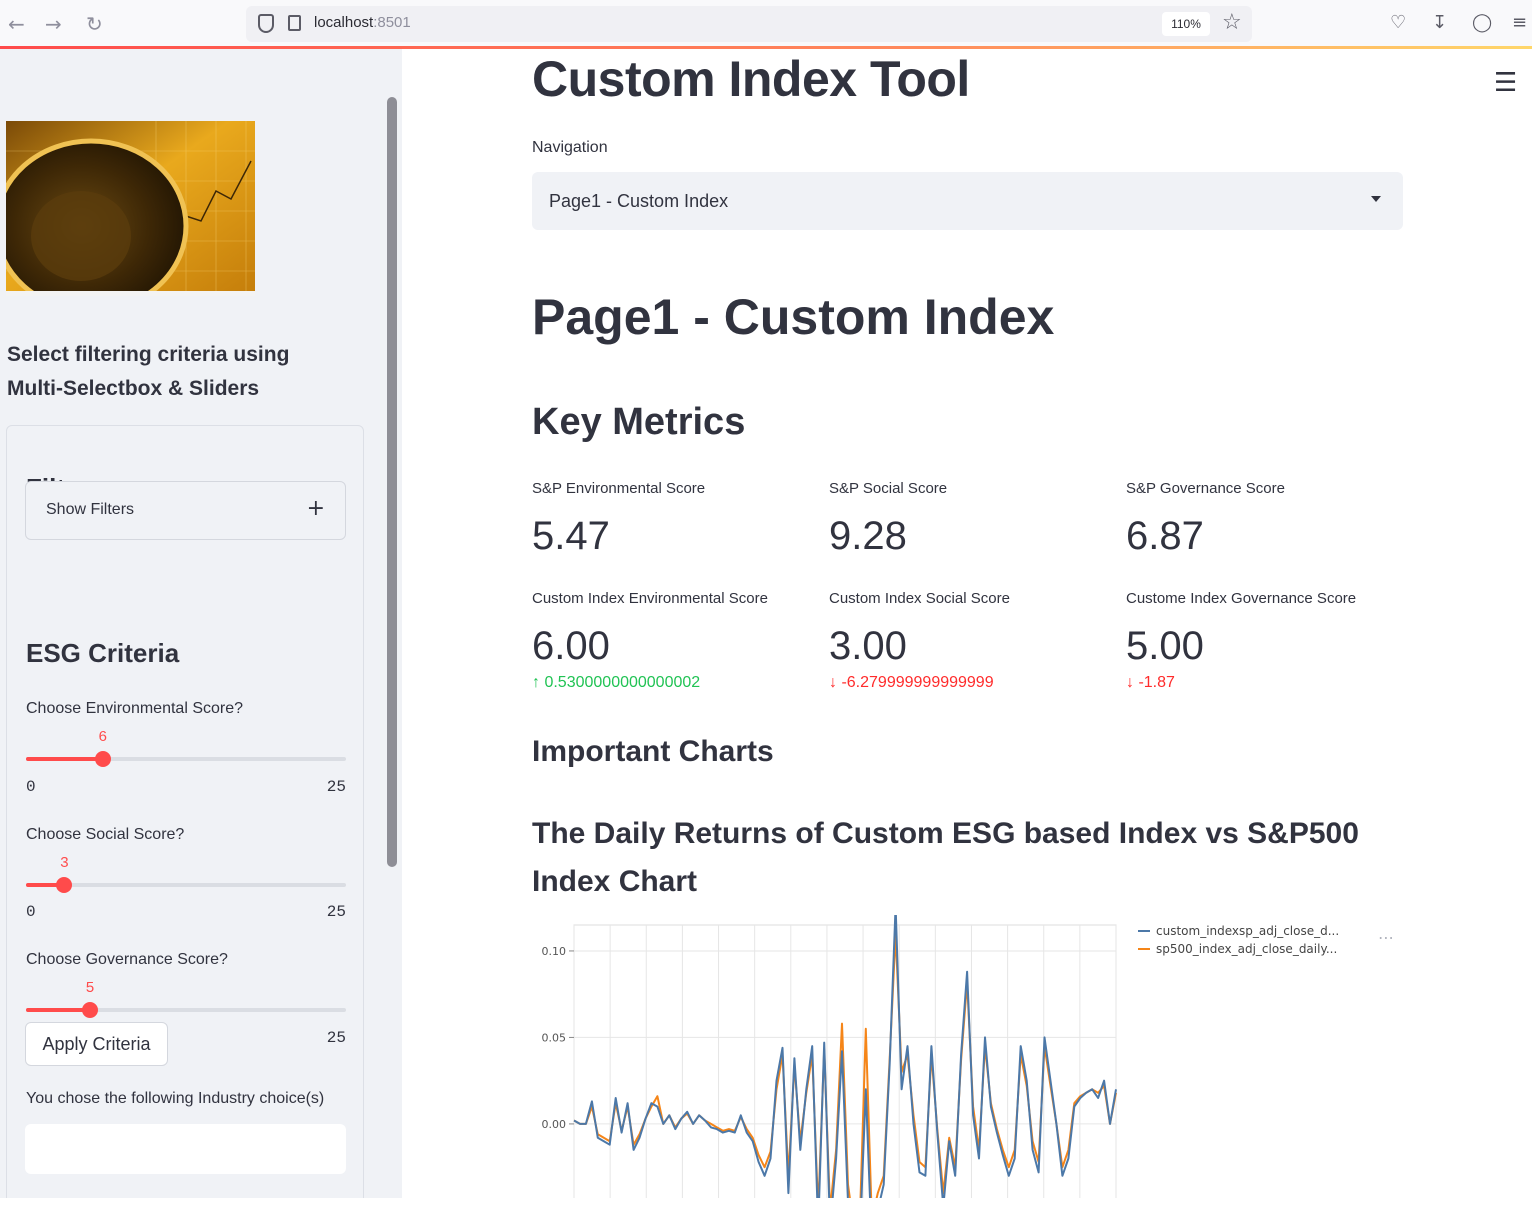 Image resolution: width=1532 pixels, height=1226 pixels. What do you see at coordinates (639, 422) in the screenshot?
I see `key-metrics-heading: Key Metrics` at bounding box center [639, 422].